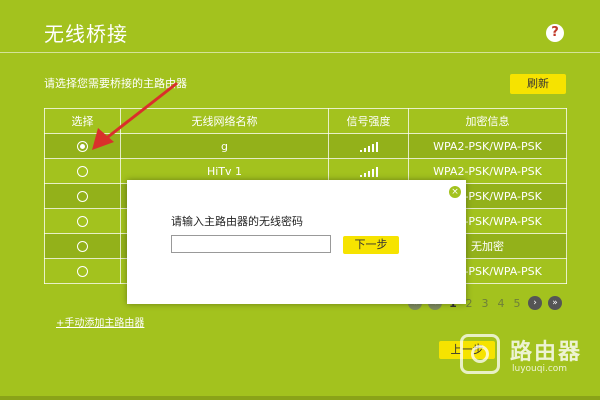 The image size is (600, 400). Describe the element at coordinates (100, 321) in the screenshot. I see `add-router-manually-link: +手动添加主路由器` at that location.